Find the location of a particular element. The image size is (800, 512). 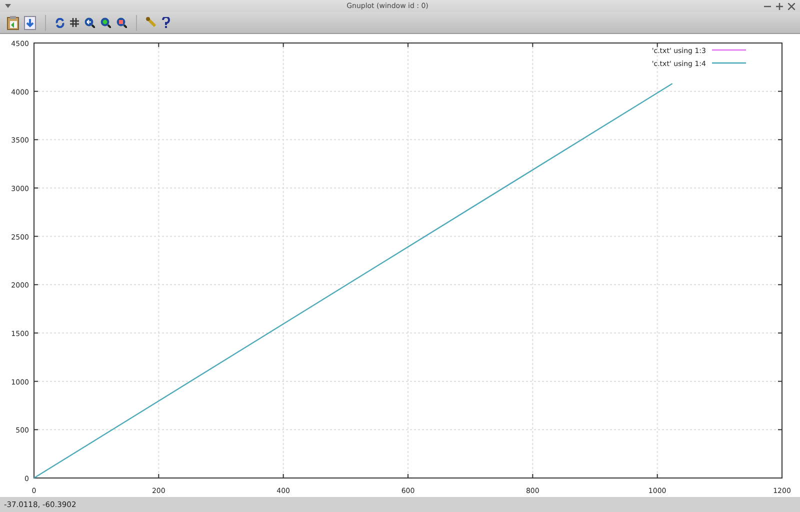

export-icon is located at coordinates (30, 23).